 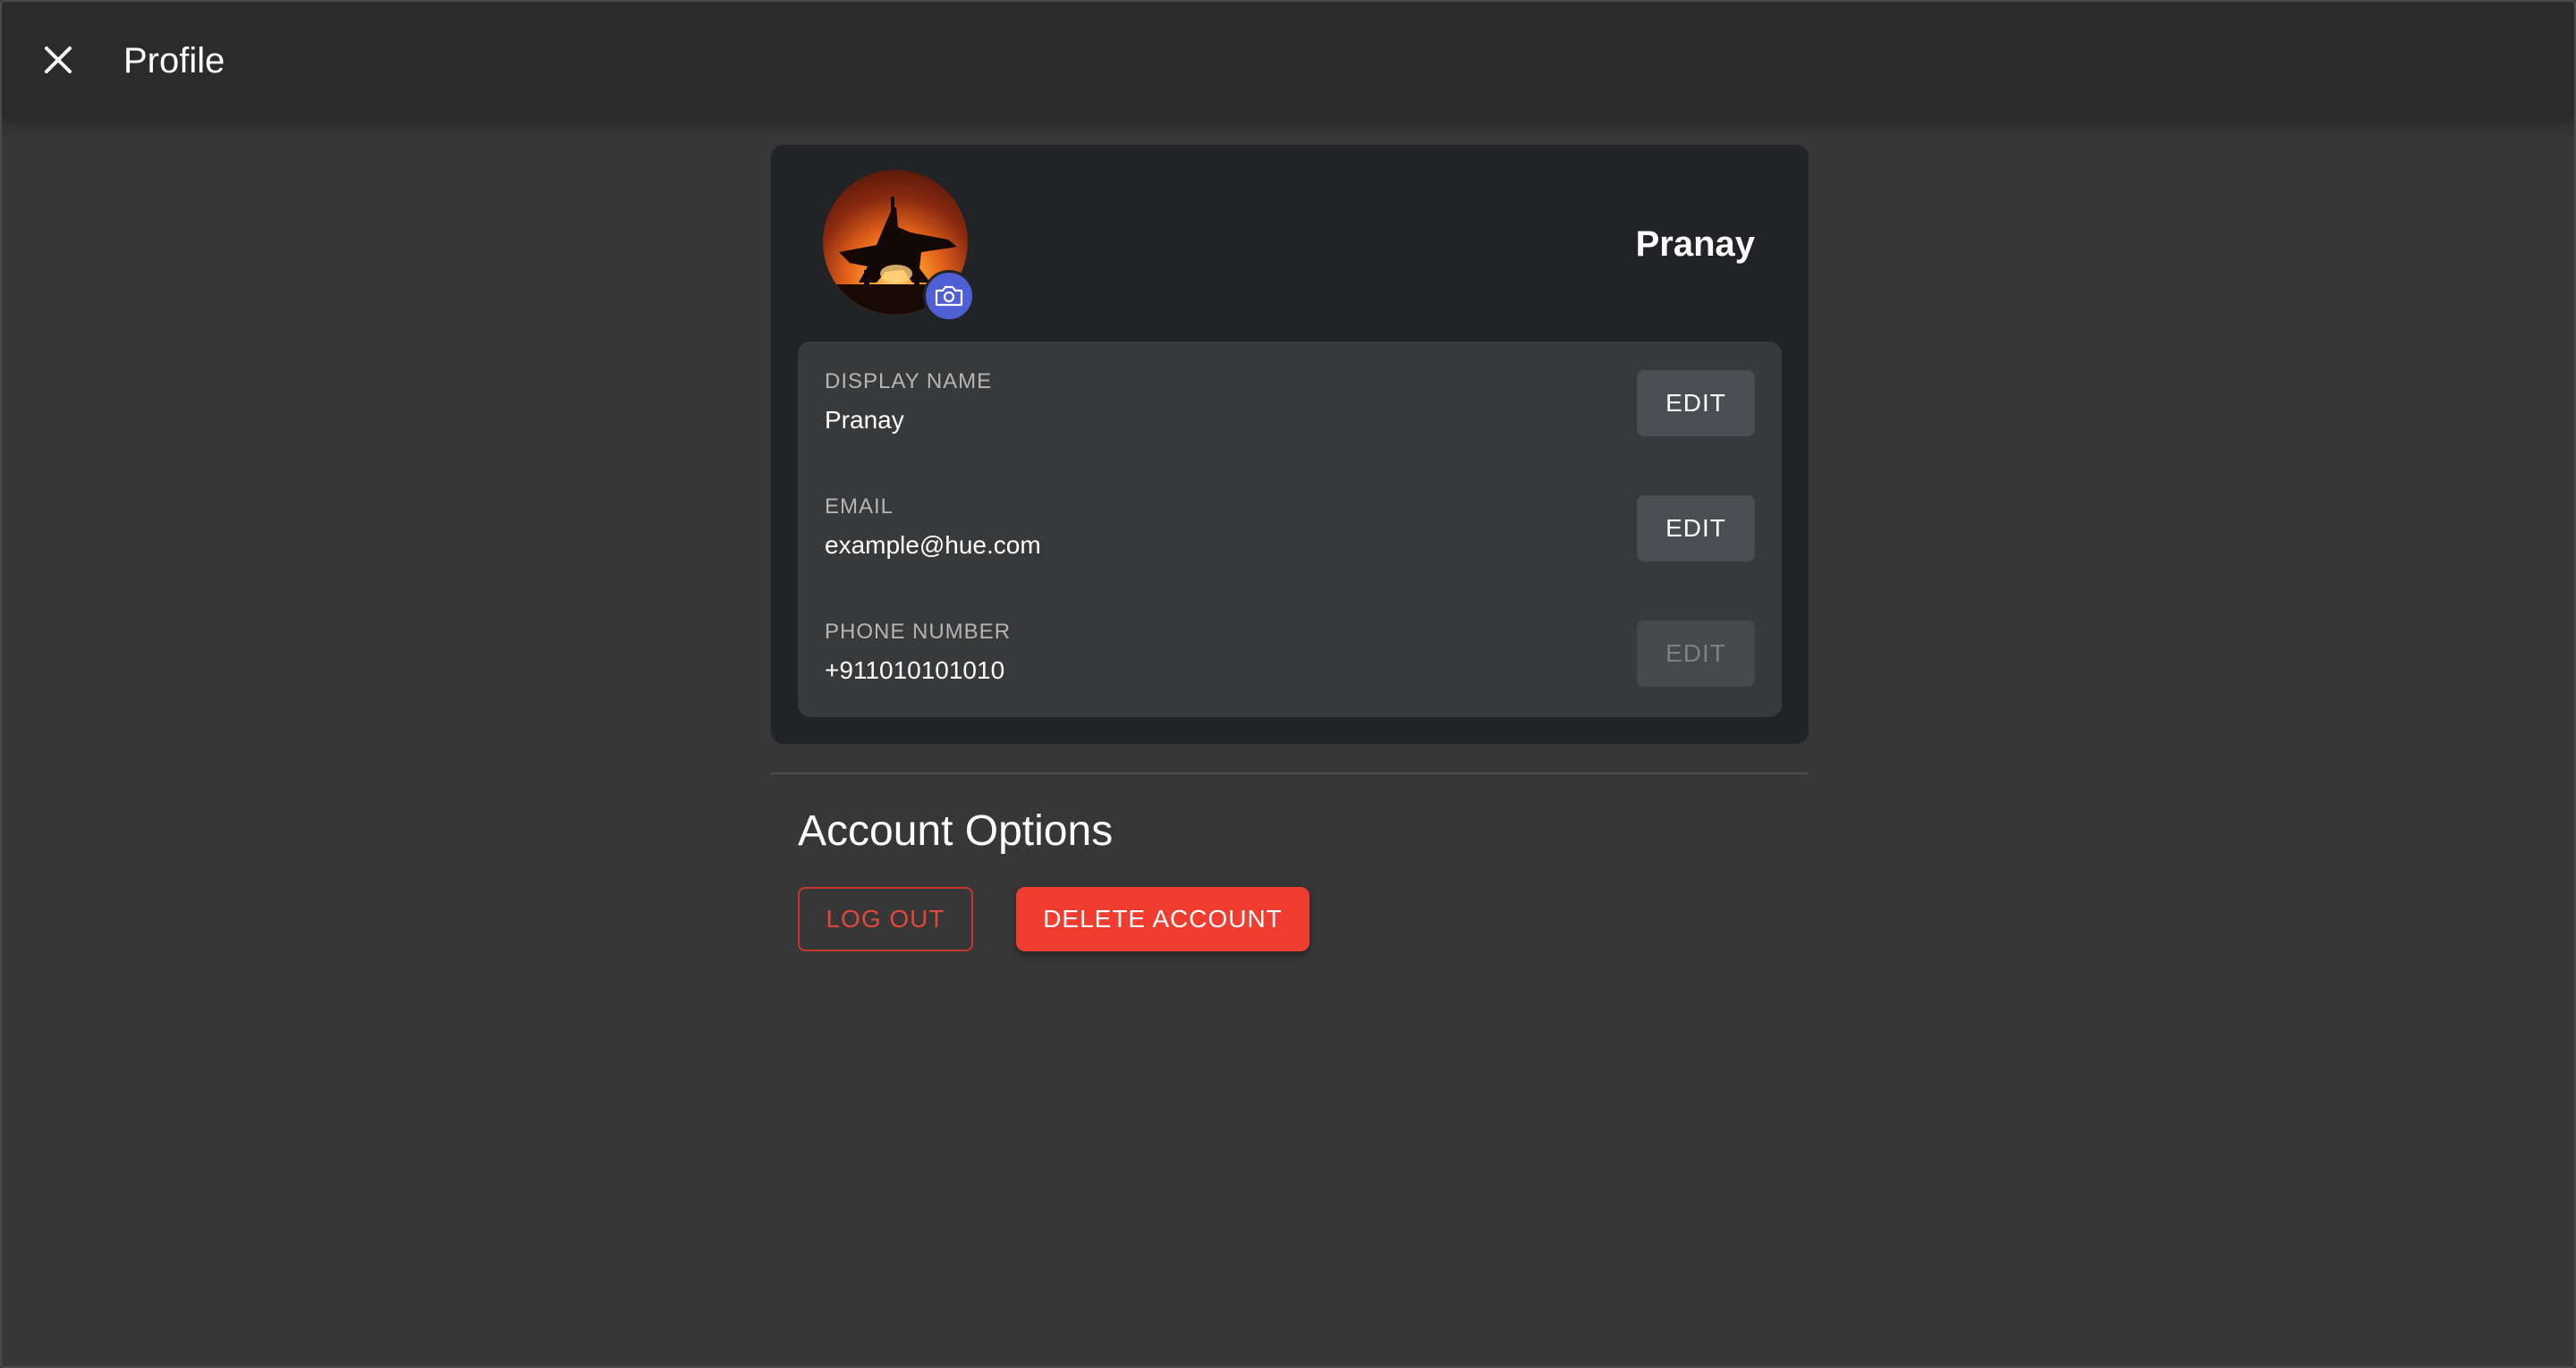 What do you see at coordinates (1290, 521) in the screenshot?
I see `field-email: EMAIL example@hue.com EDIT` at bounding box center [1290, 521].